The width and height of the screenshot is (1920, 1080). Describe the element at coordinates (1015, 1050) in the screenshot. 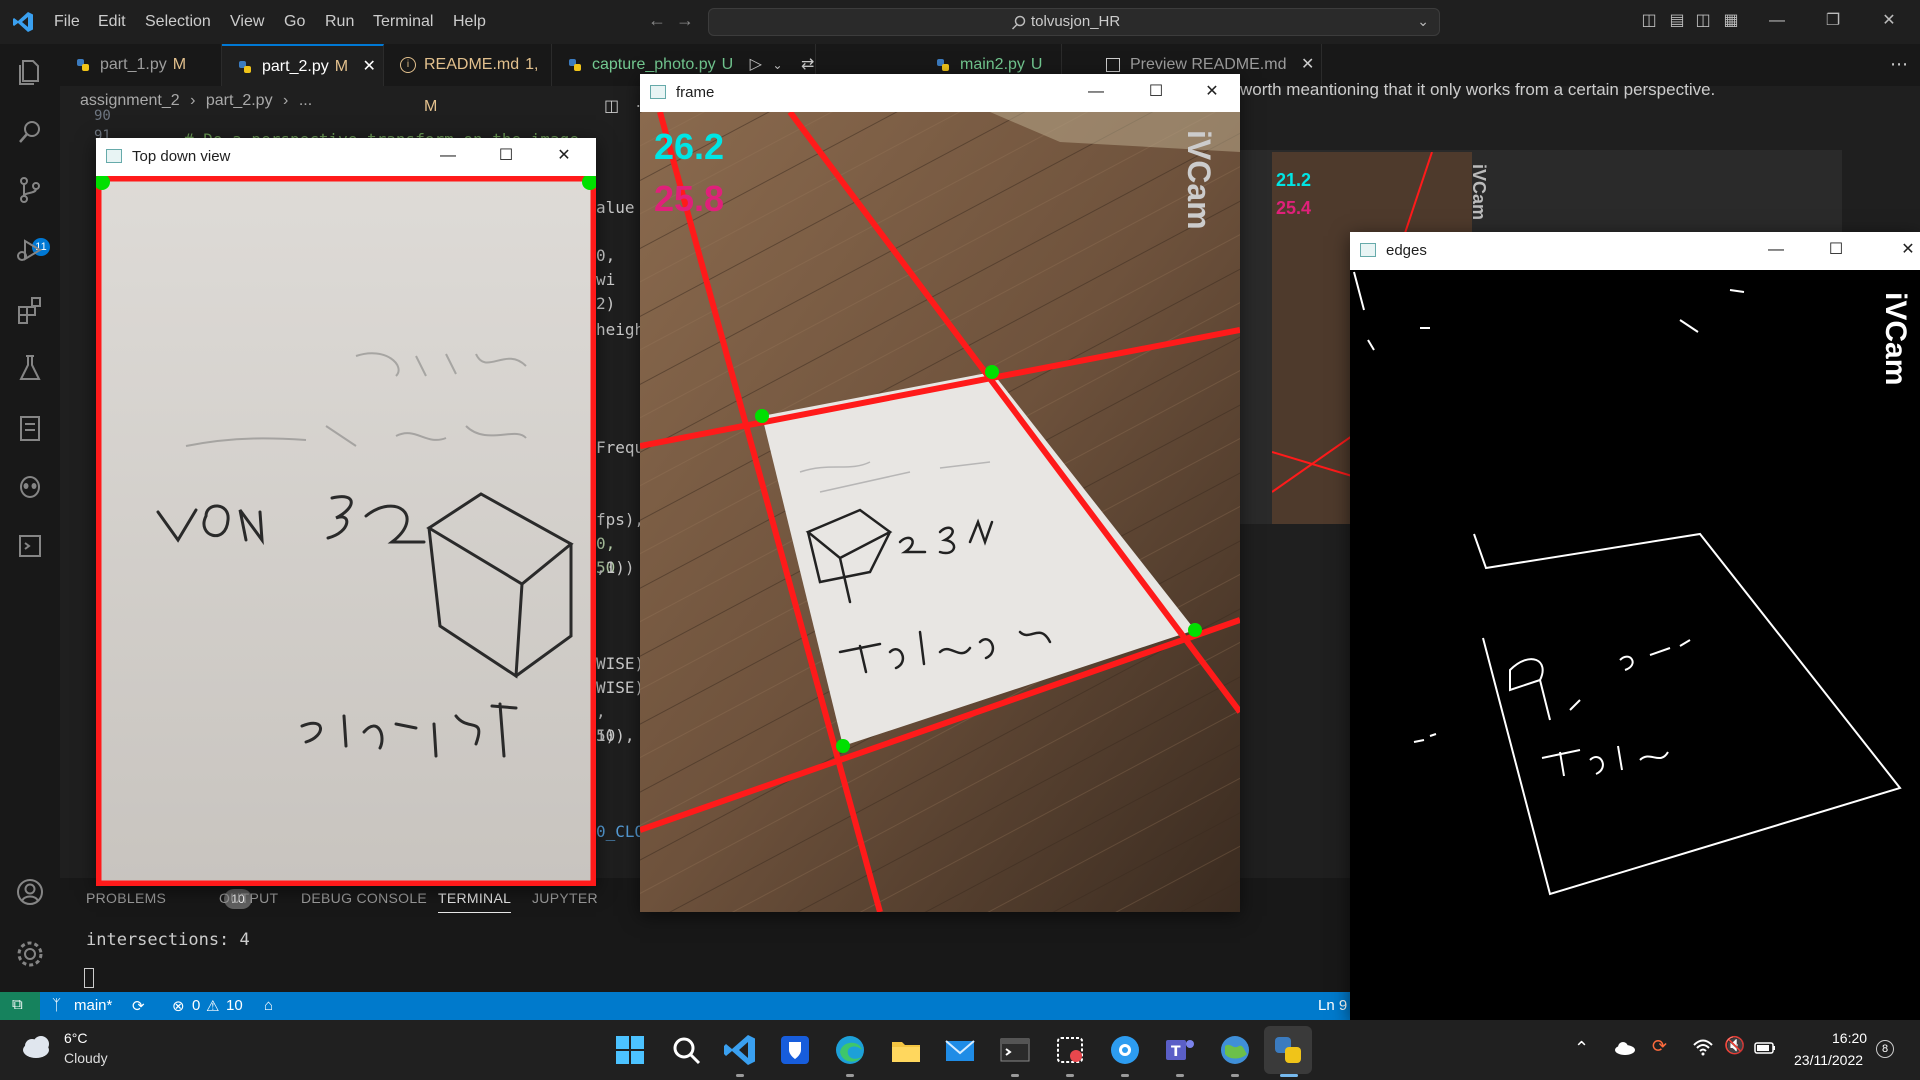

I see `terminal-icon` at that location.